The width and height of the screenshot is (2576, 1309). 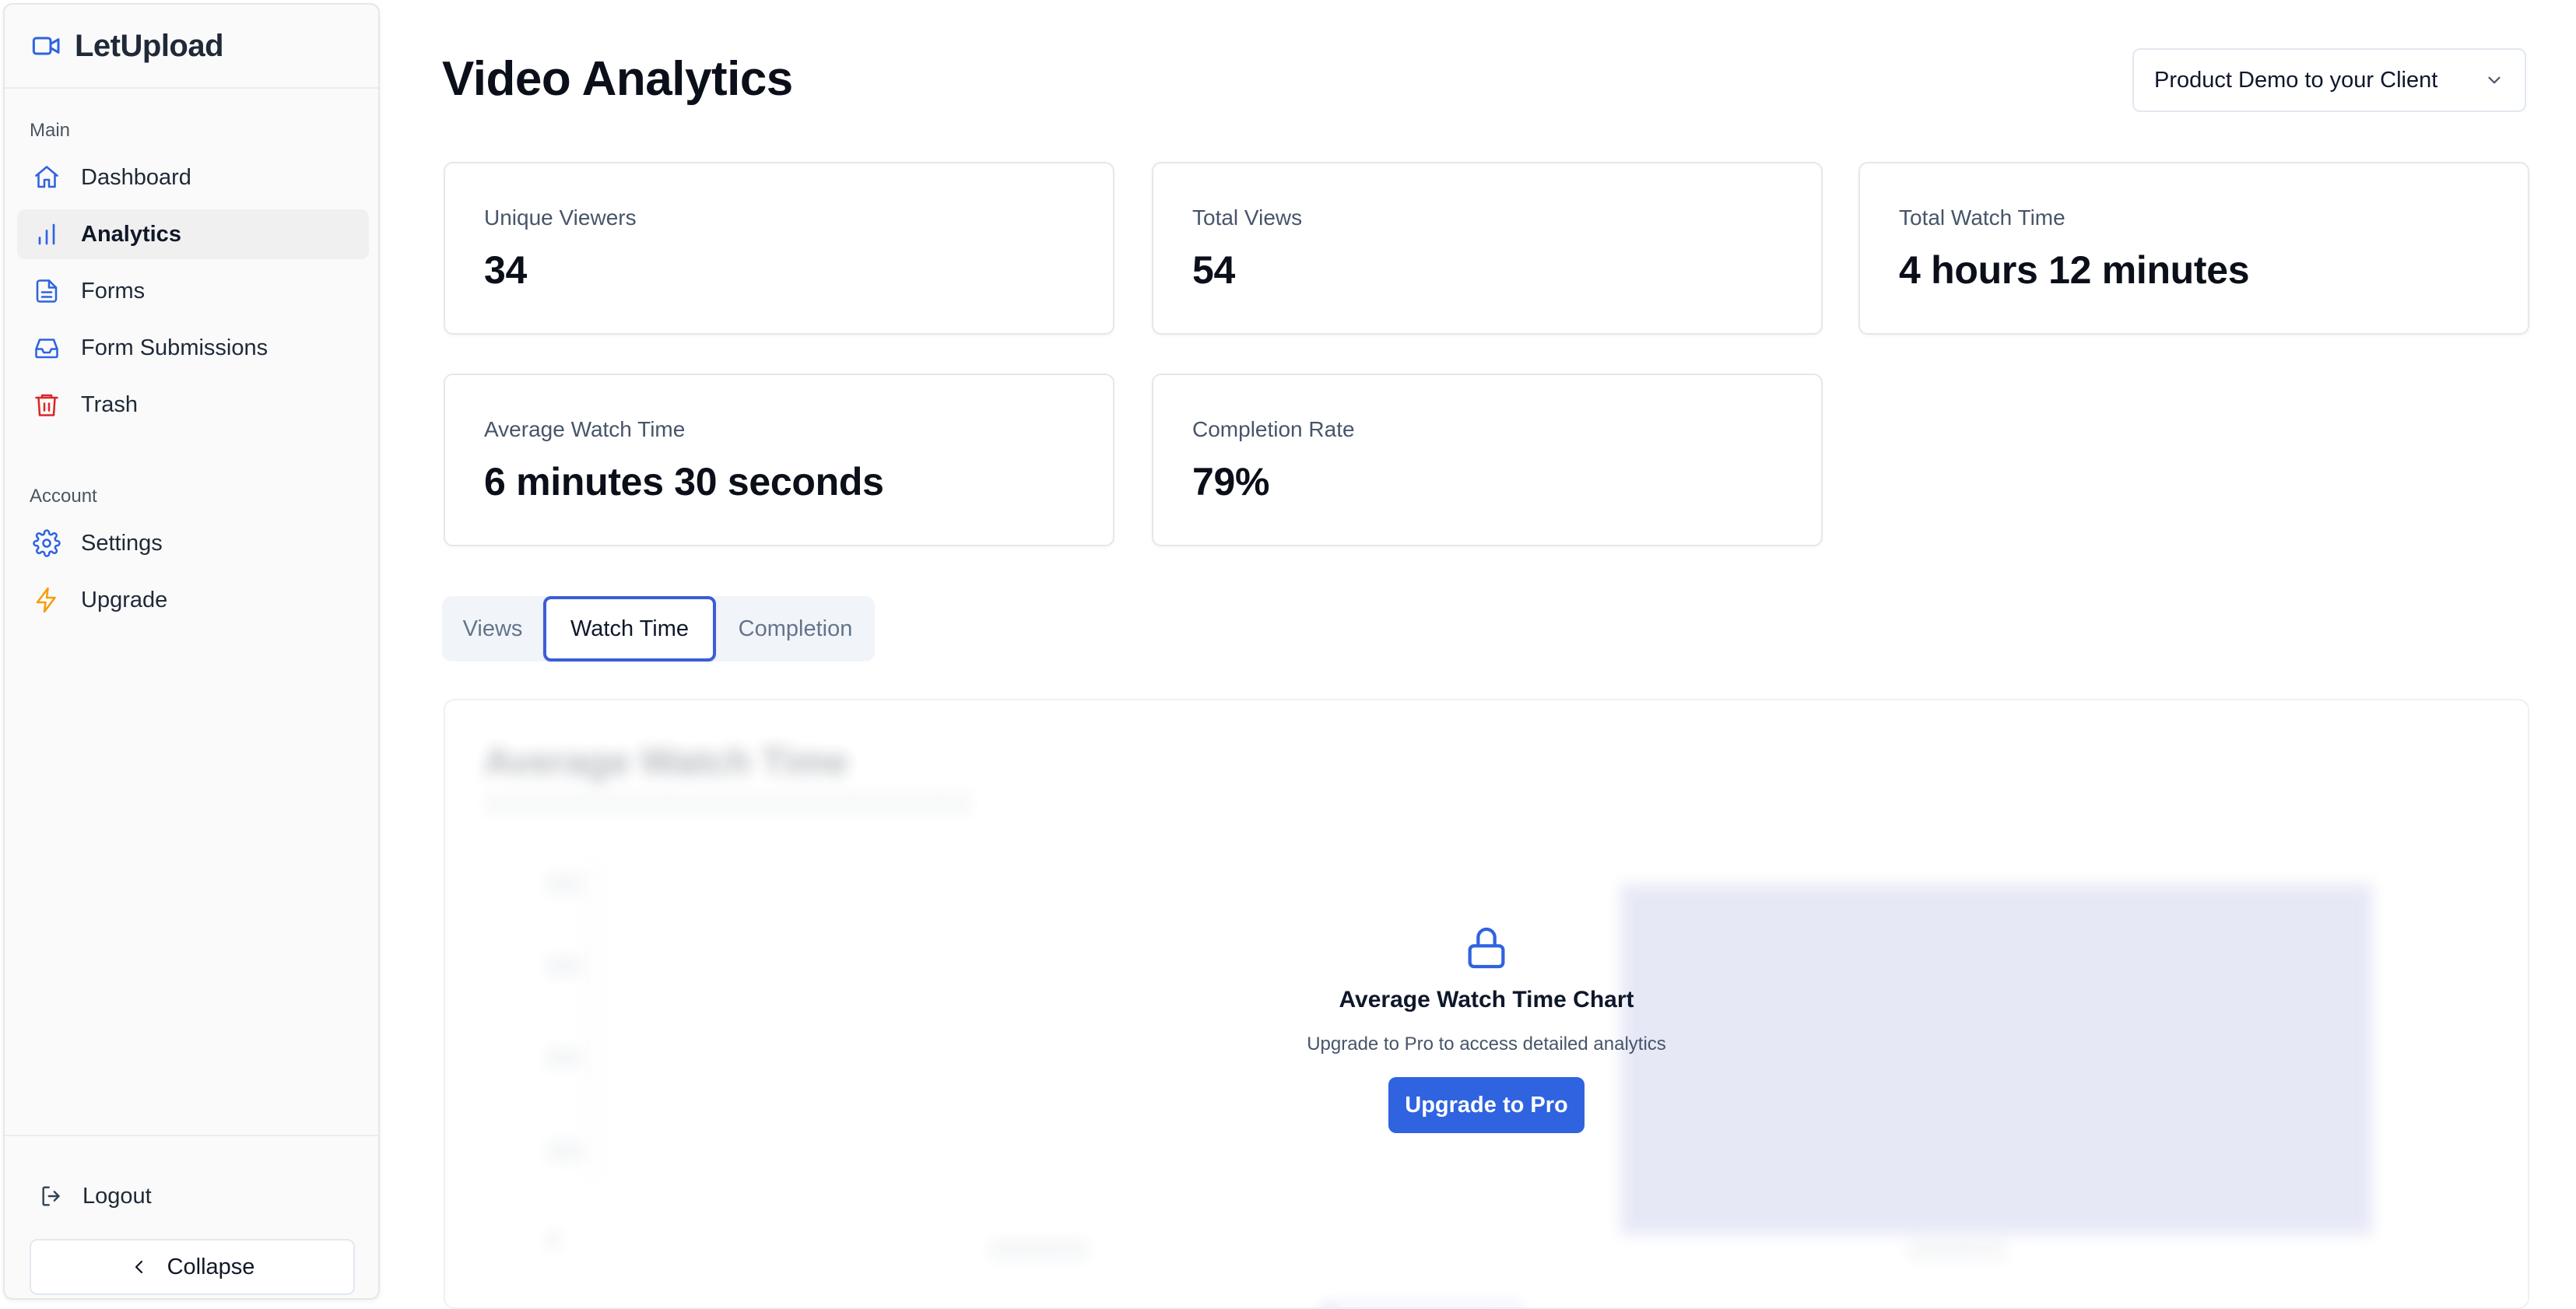 I want to click on collapse-button: Collapse, so click(x=193, y=1267).